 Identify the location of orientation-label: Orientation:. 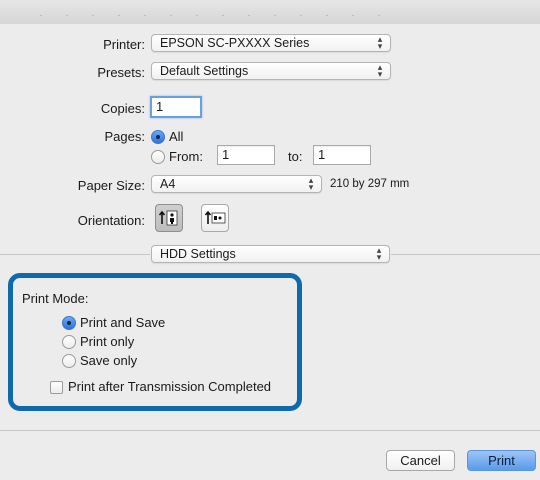
(111, 220).